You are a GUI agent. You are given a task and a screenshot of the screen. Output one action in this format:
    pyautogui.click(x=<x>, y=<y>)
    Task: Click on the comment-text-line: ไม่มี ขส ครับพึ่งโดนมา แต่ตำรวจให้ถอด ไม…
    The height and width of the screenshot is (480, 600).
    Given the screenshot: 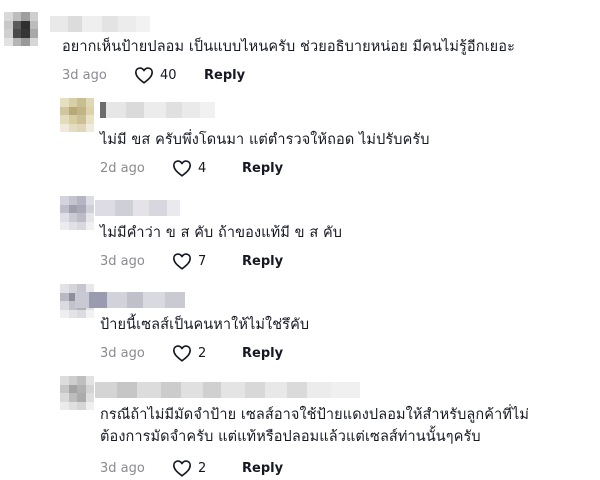 What is the action you would take?
    pyautogui.click(x=265, y=140)
    